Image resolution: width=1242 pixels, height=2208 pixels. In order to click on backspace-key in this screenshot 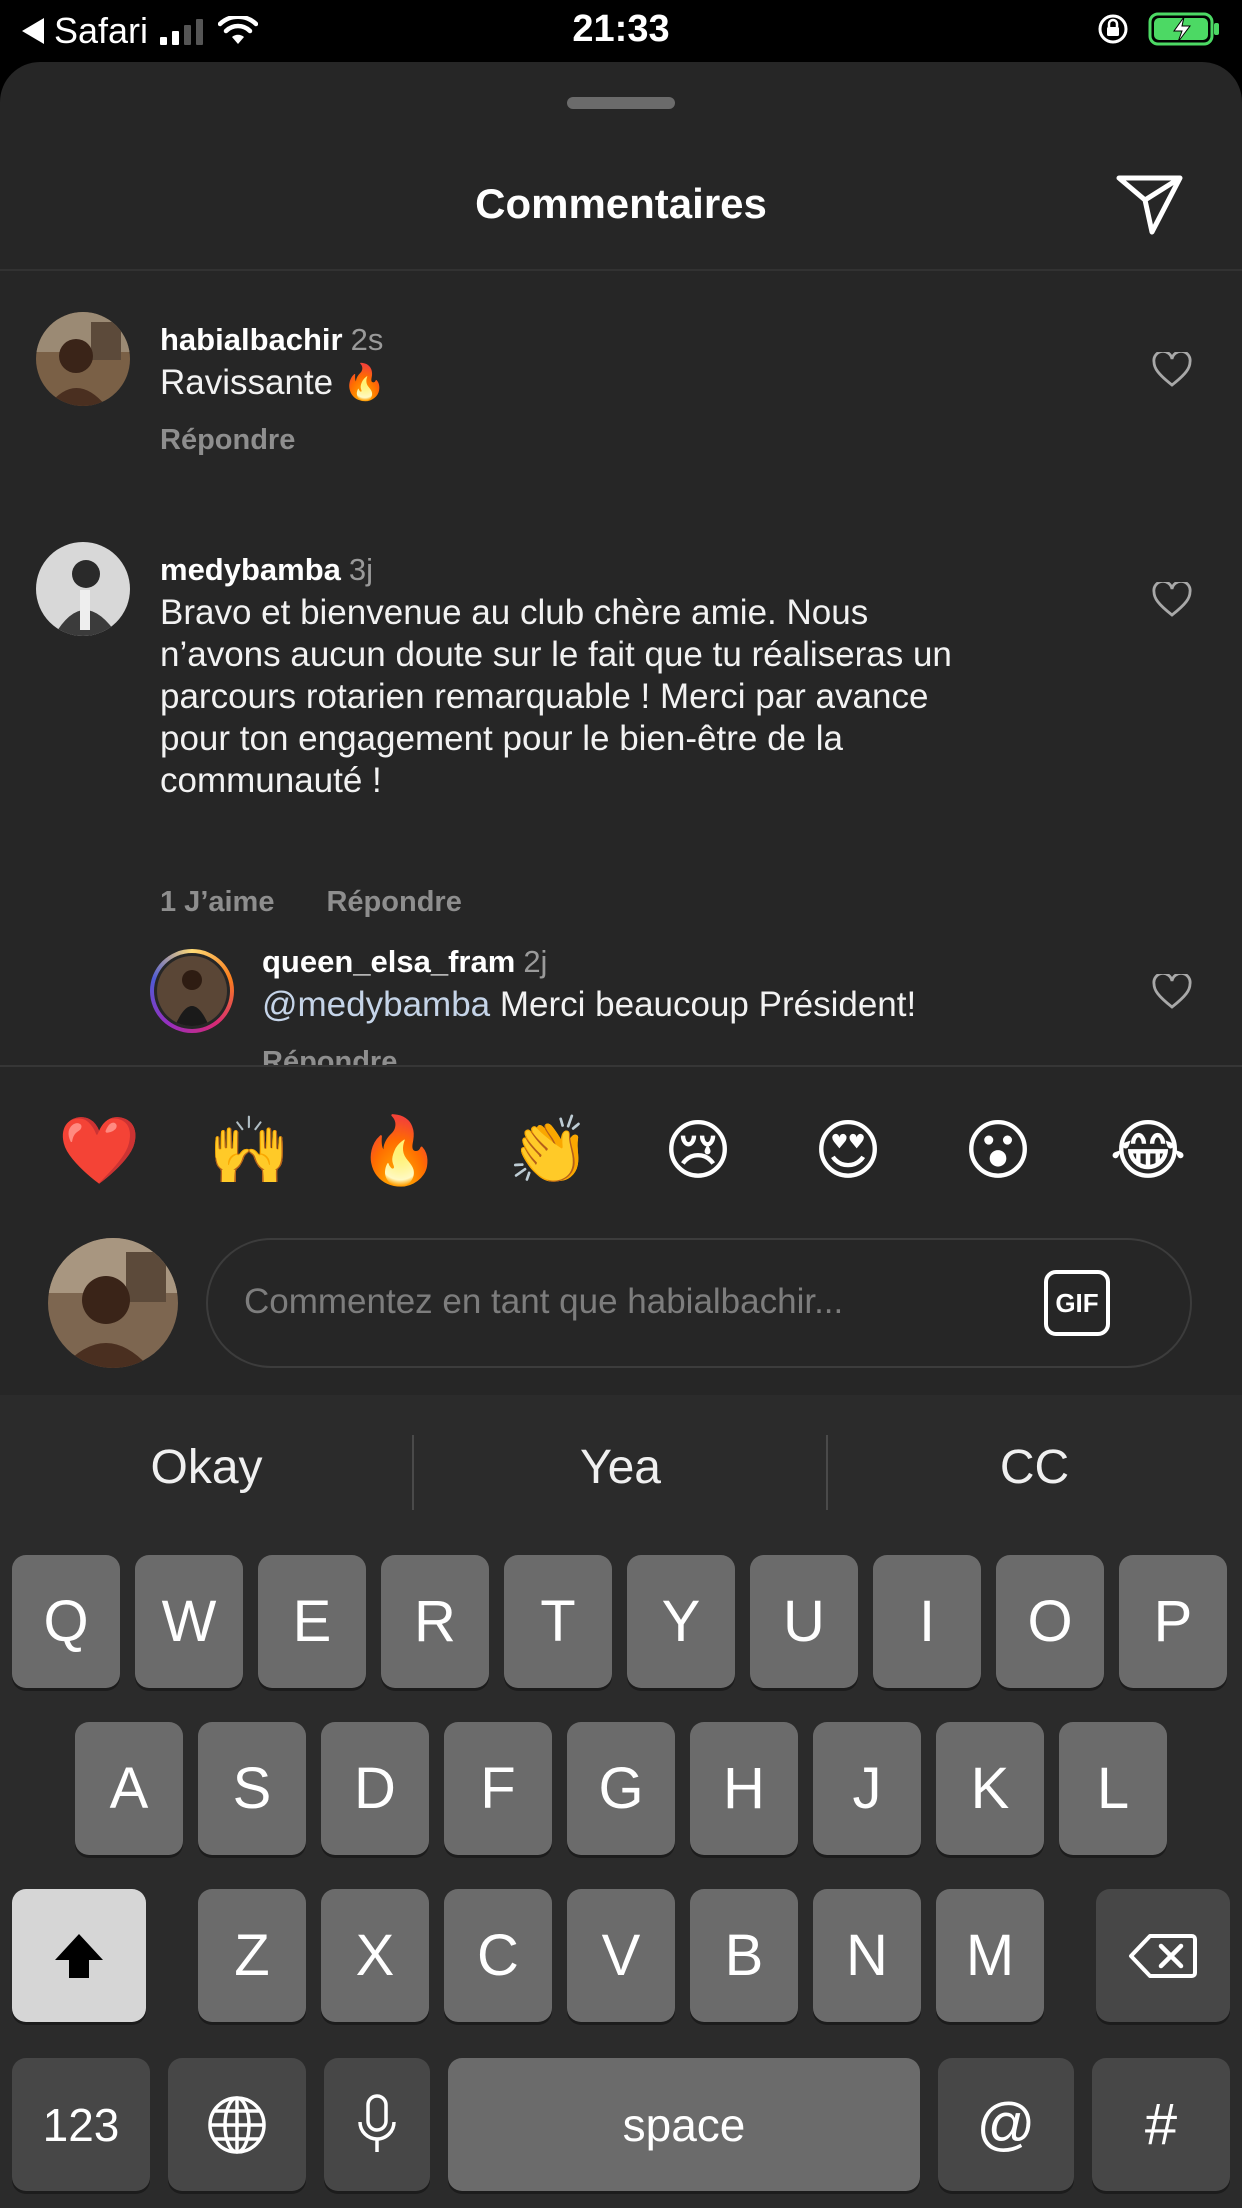, I will do `click(1163, 1955)`.